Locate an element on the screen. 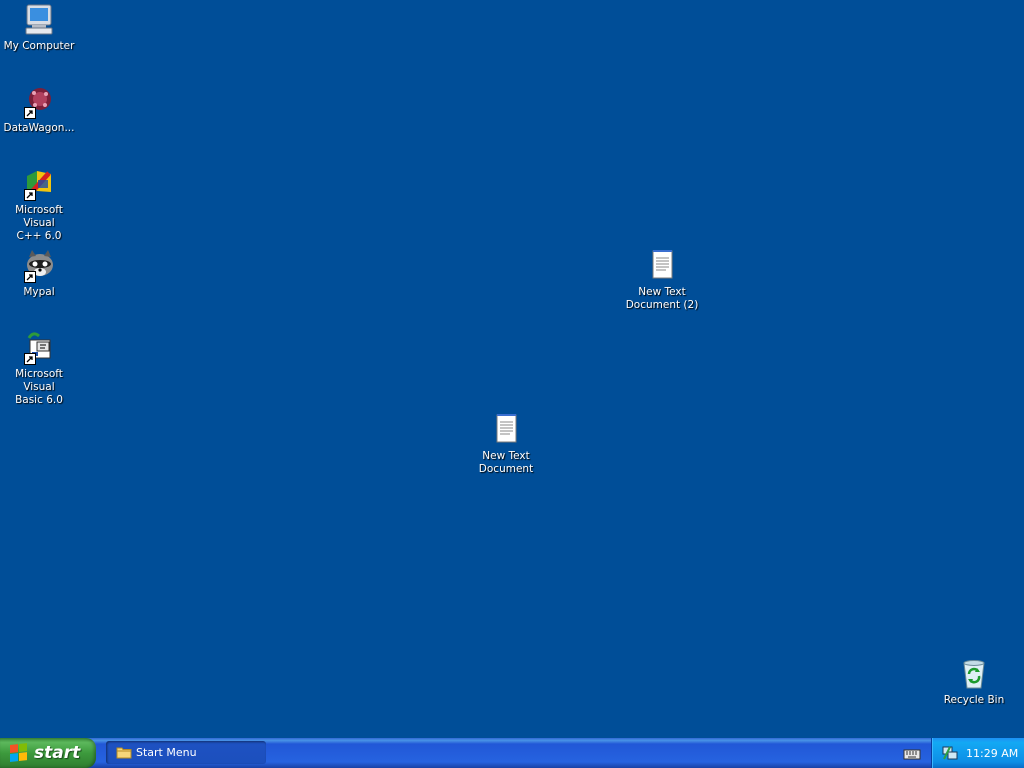 Image resolution: width=1024 pixels, height=768 pixels. desktop-icon-label: New Text Document (2) is located at coordinates (662, 298).